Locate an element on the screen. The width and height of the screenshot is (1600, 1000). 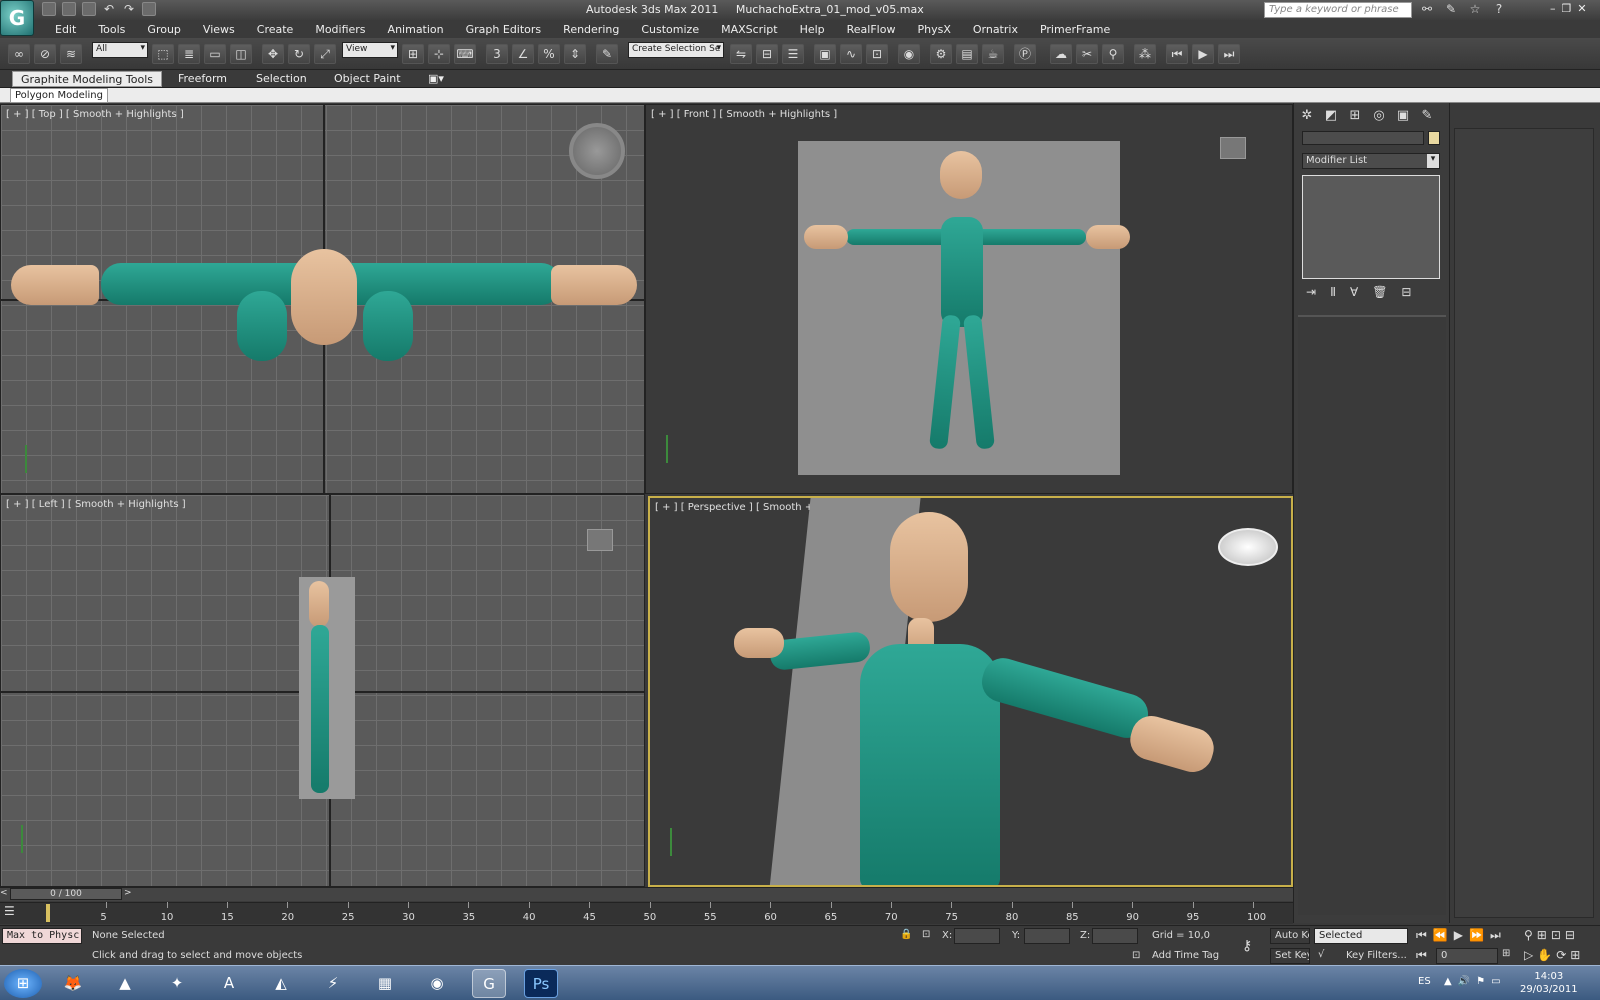
lock-selection-icon: 🔒 is located at coordinates (906, 934).